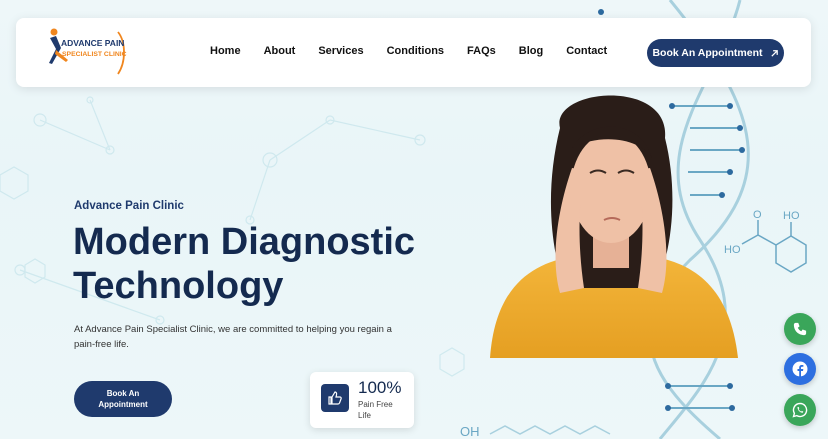 Image resolution: width=828 pixels, height=439 pixels. I want to click on nav-item-services: Services, so click(340, 51).